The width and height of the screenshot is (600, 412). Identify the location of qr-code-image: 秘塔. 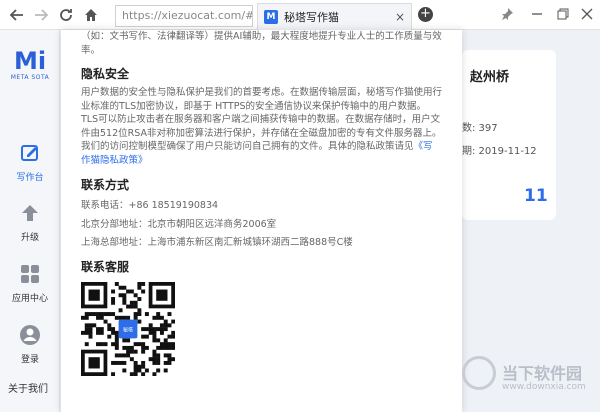
(128, 329).